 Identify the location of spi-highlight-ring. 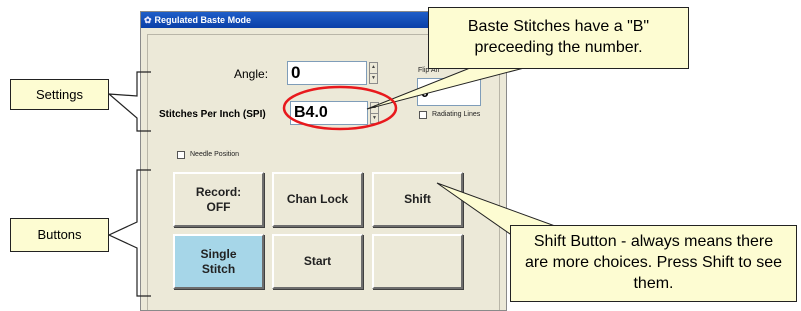
(340, 108).